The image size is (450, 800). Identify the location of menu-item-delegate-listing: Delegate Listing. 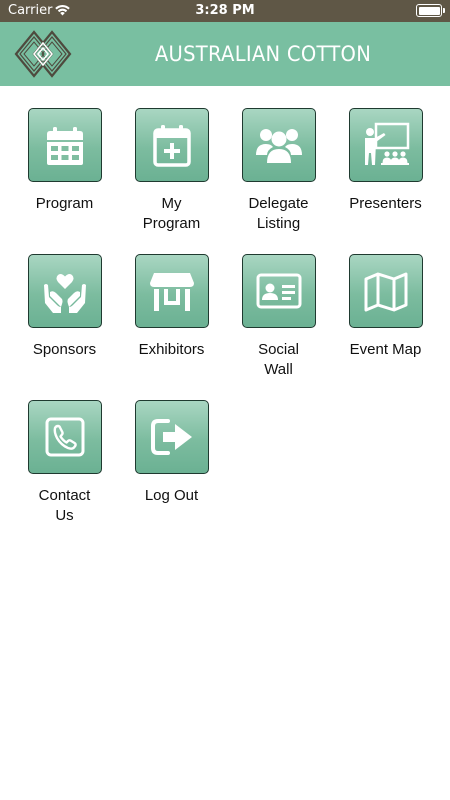
(278, 178).